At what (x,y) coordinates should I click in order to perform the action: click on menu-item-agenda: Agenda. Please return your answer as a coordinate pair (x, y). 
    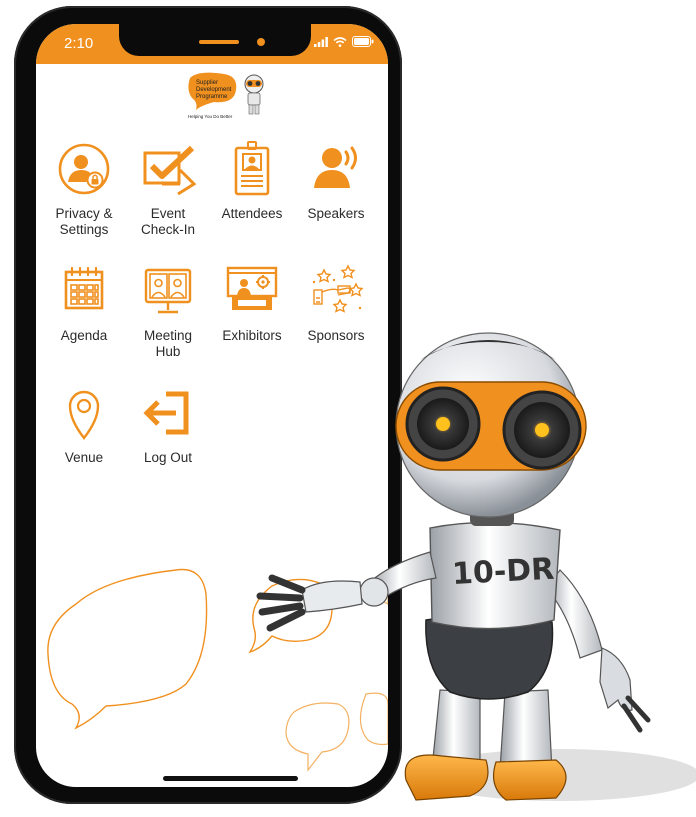
    Looking at the image, I should click on (84, 303).